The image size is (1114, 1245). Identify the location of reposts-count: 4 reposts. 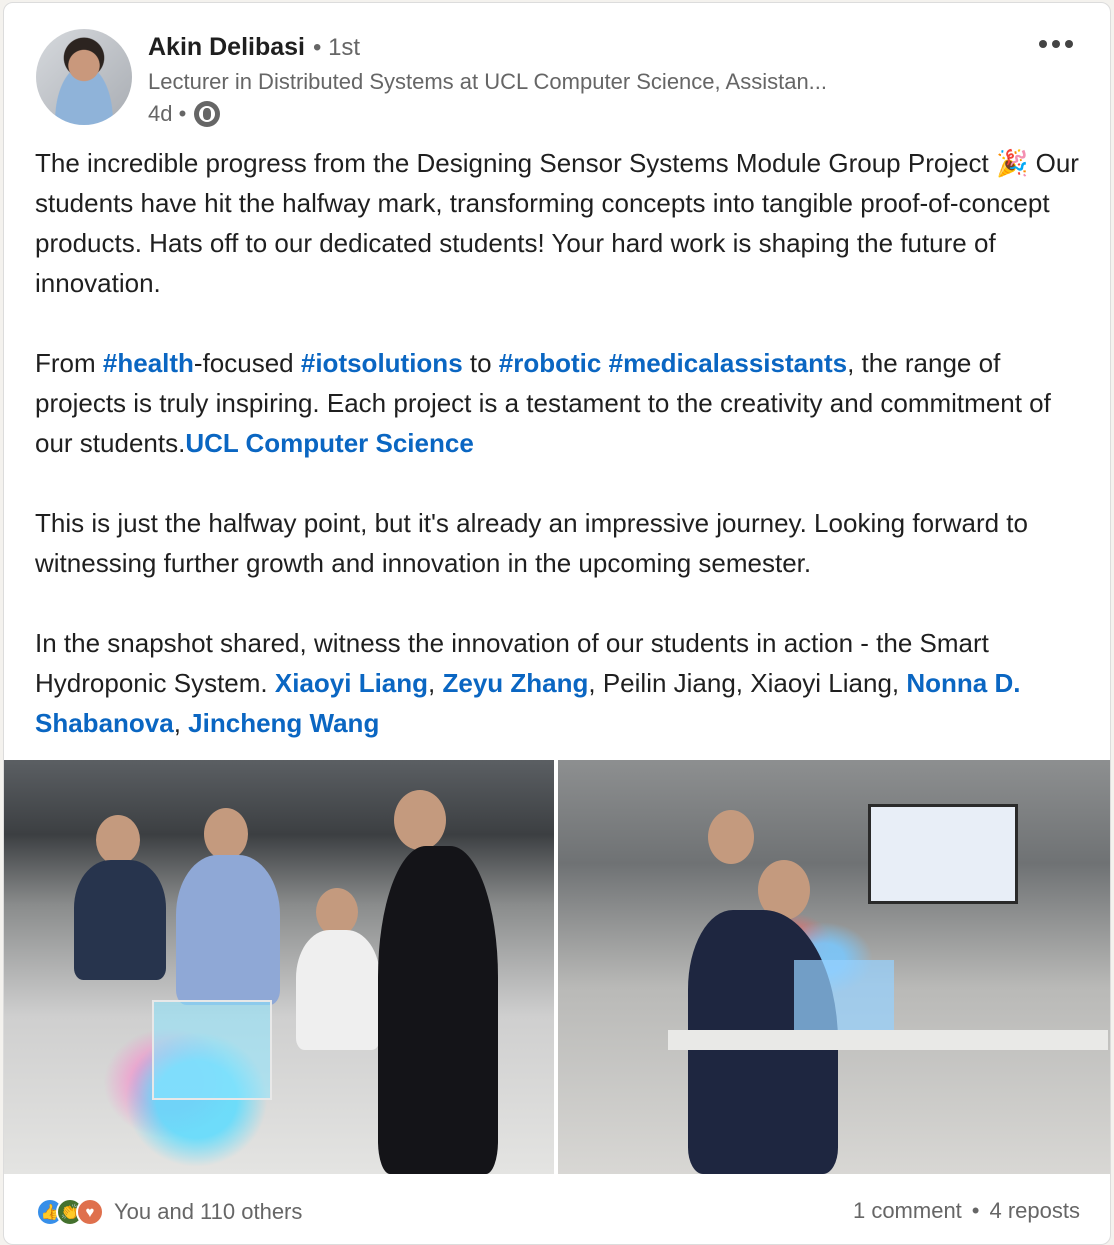
(1035, 1211).